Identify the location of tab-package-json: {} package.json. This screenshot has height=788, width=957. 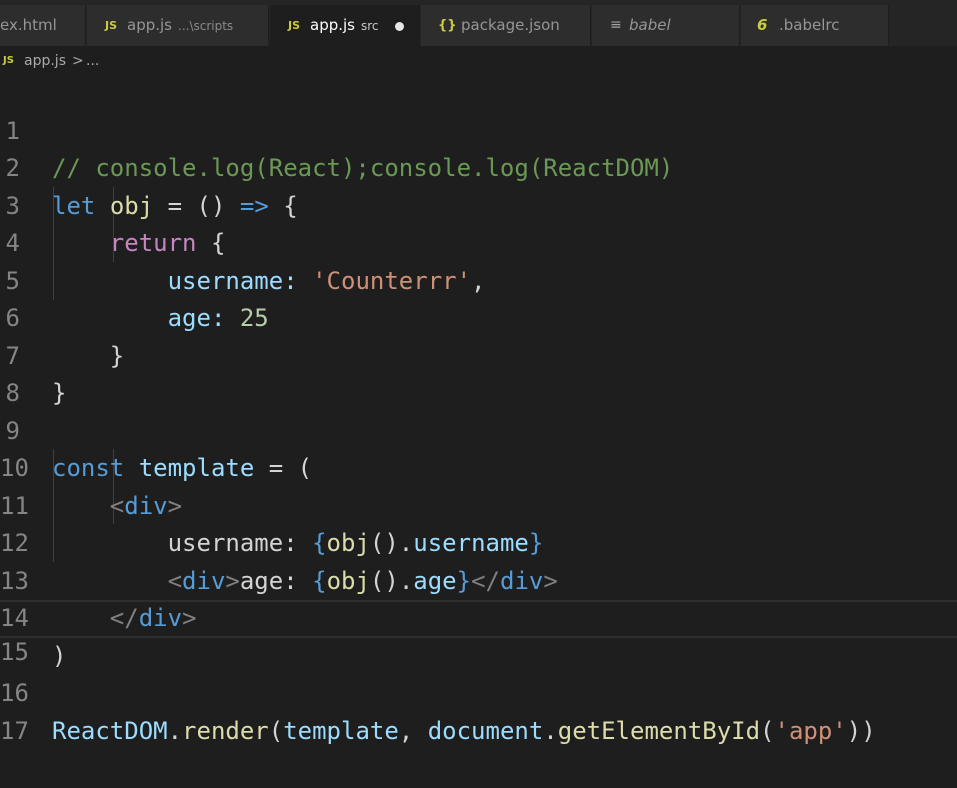
(506, 25).